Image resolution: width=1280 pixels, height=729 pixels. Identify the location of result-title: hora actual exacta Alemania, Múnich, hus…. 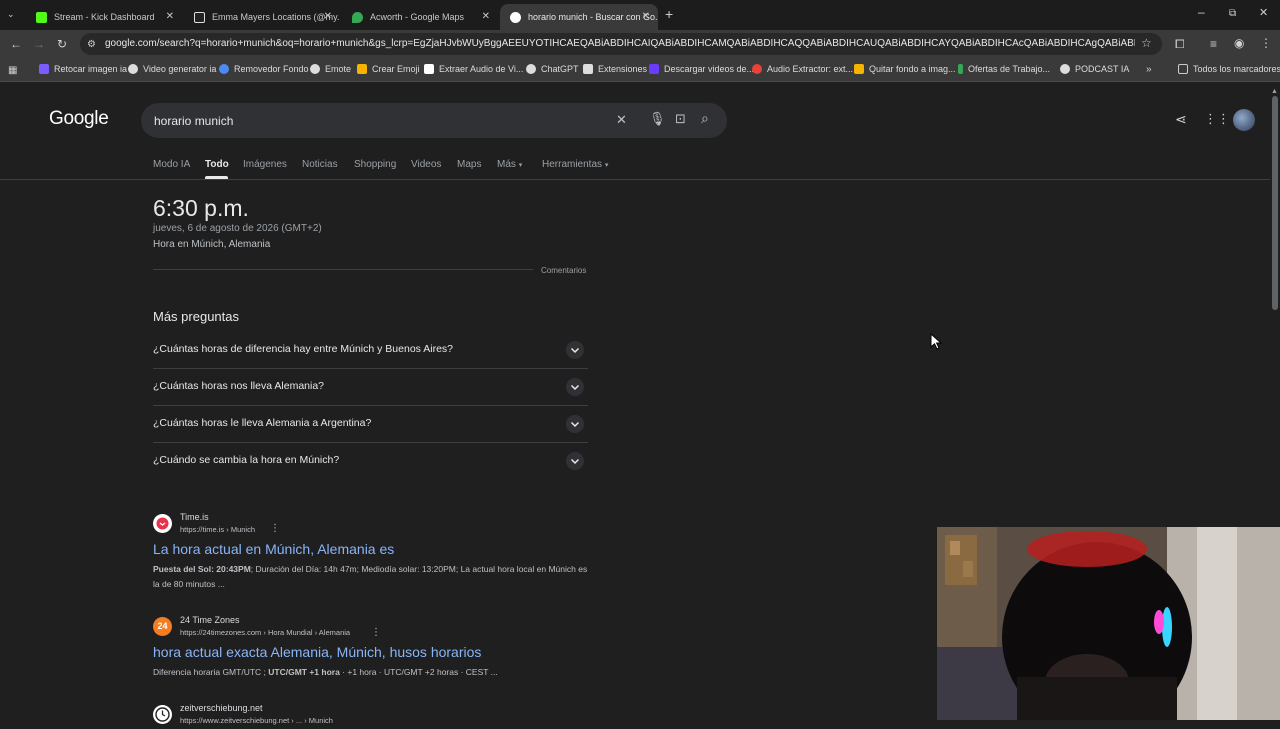
(317, 652).